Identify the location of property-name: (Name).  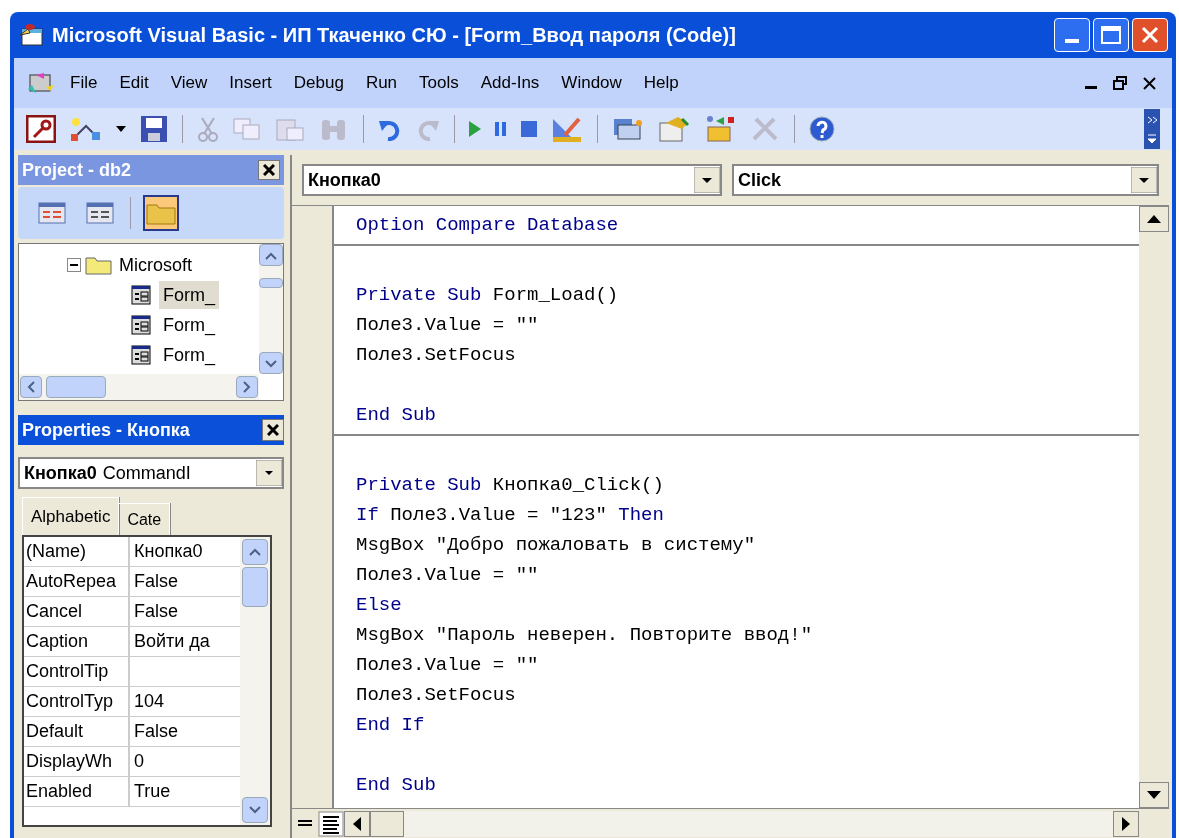
(77, 551).